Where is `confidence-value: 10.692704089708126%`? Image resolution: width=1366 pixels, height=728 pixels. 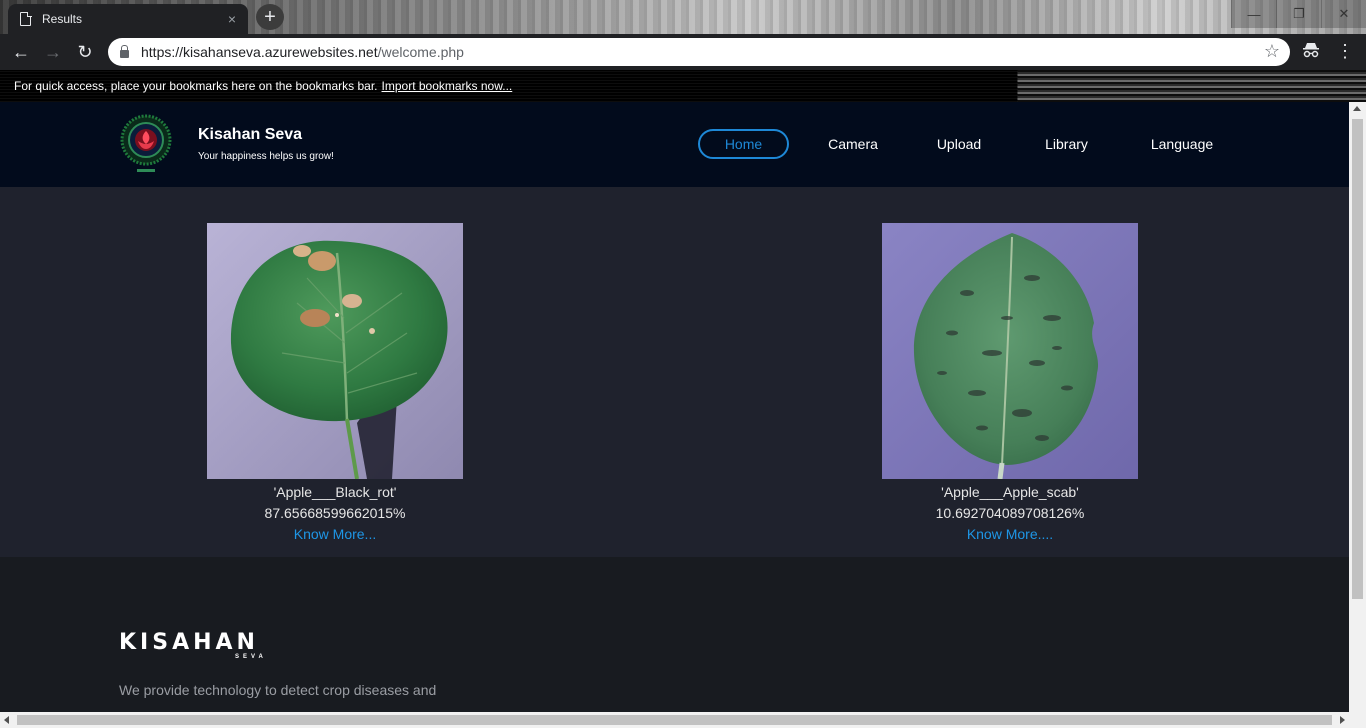 confidence-value: 10.692704089708126% is located at coordinates (1010, 513).